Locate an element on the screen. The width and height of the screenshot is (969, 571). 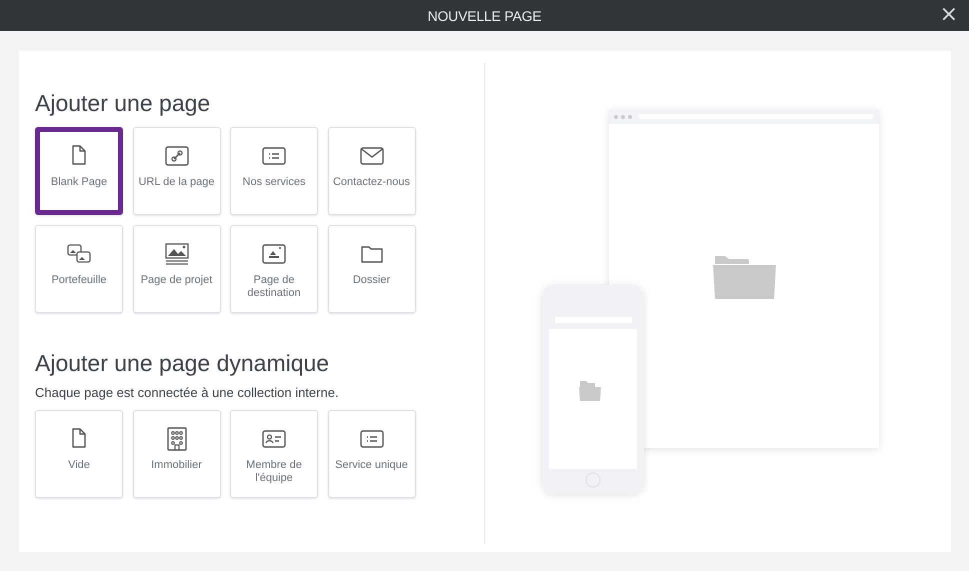
page-type-tile: Blank Page is located at coordinates (79, 171).